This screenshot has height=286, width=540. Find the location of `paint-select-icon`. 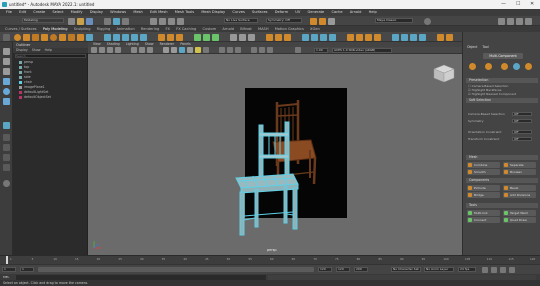

paint-select-icon is located at coordinates (6, 71).